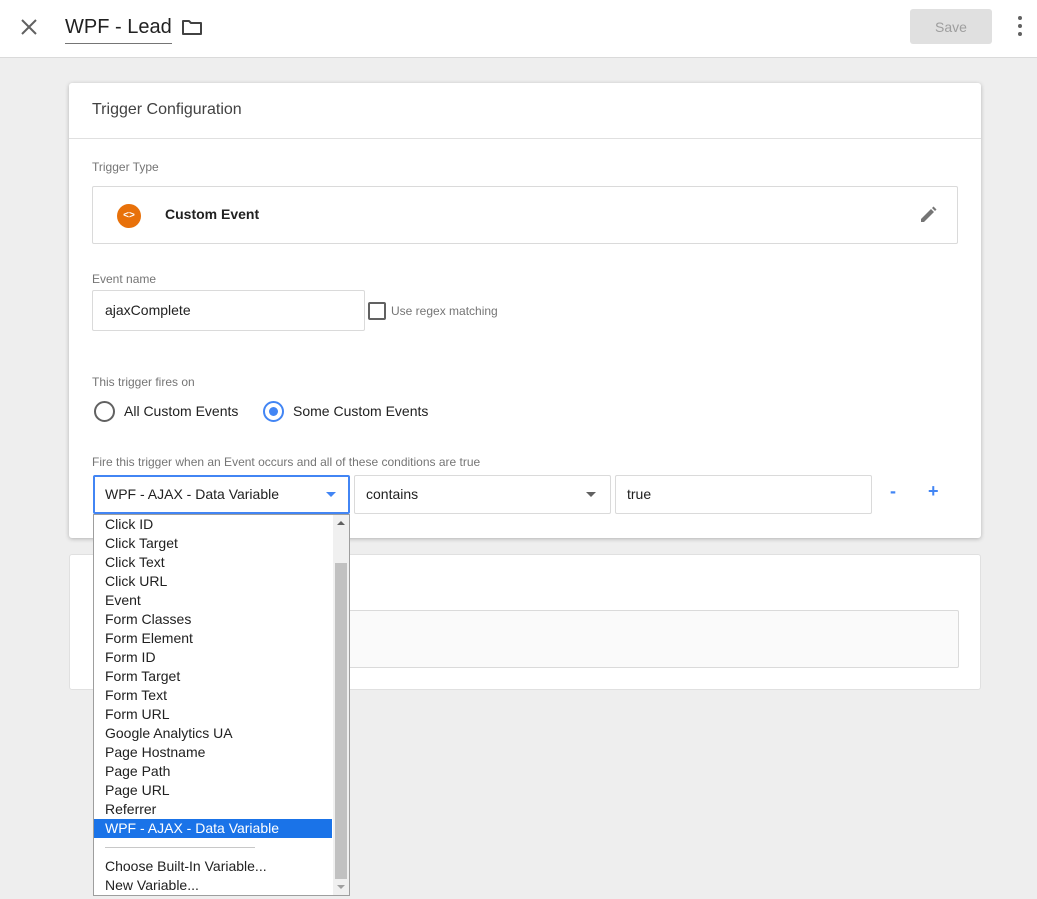 The height and width of the screenshot is (899, 1037). I want to click on dropdown-option: Page URL, so click(213, 790).